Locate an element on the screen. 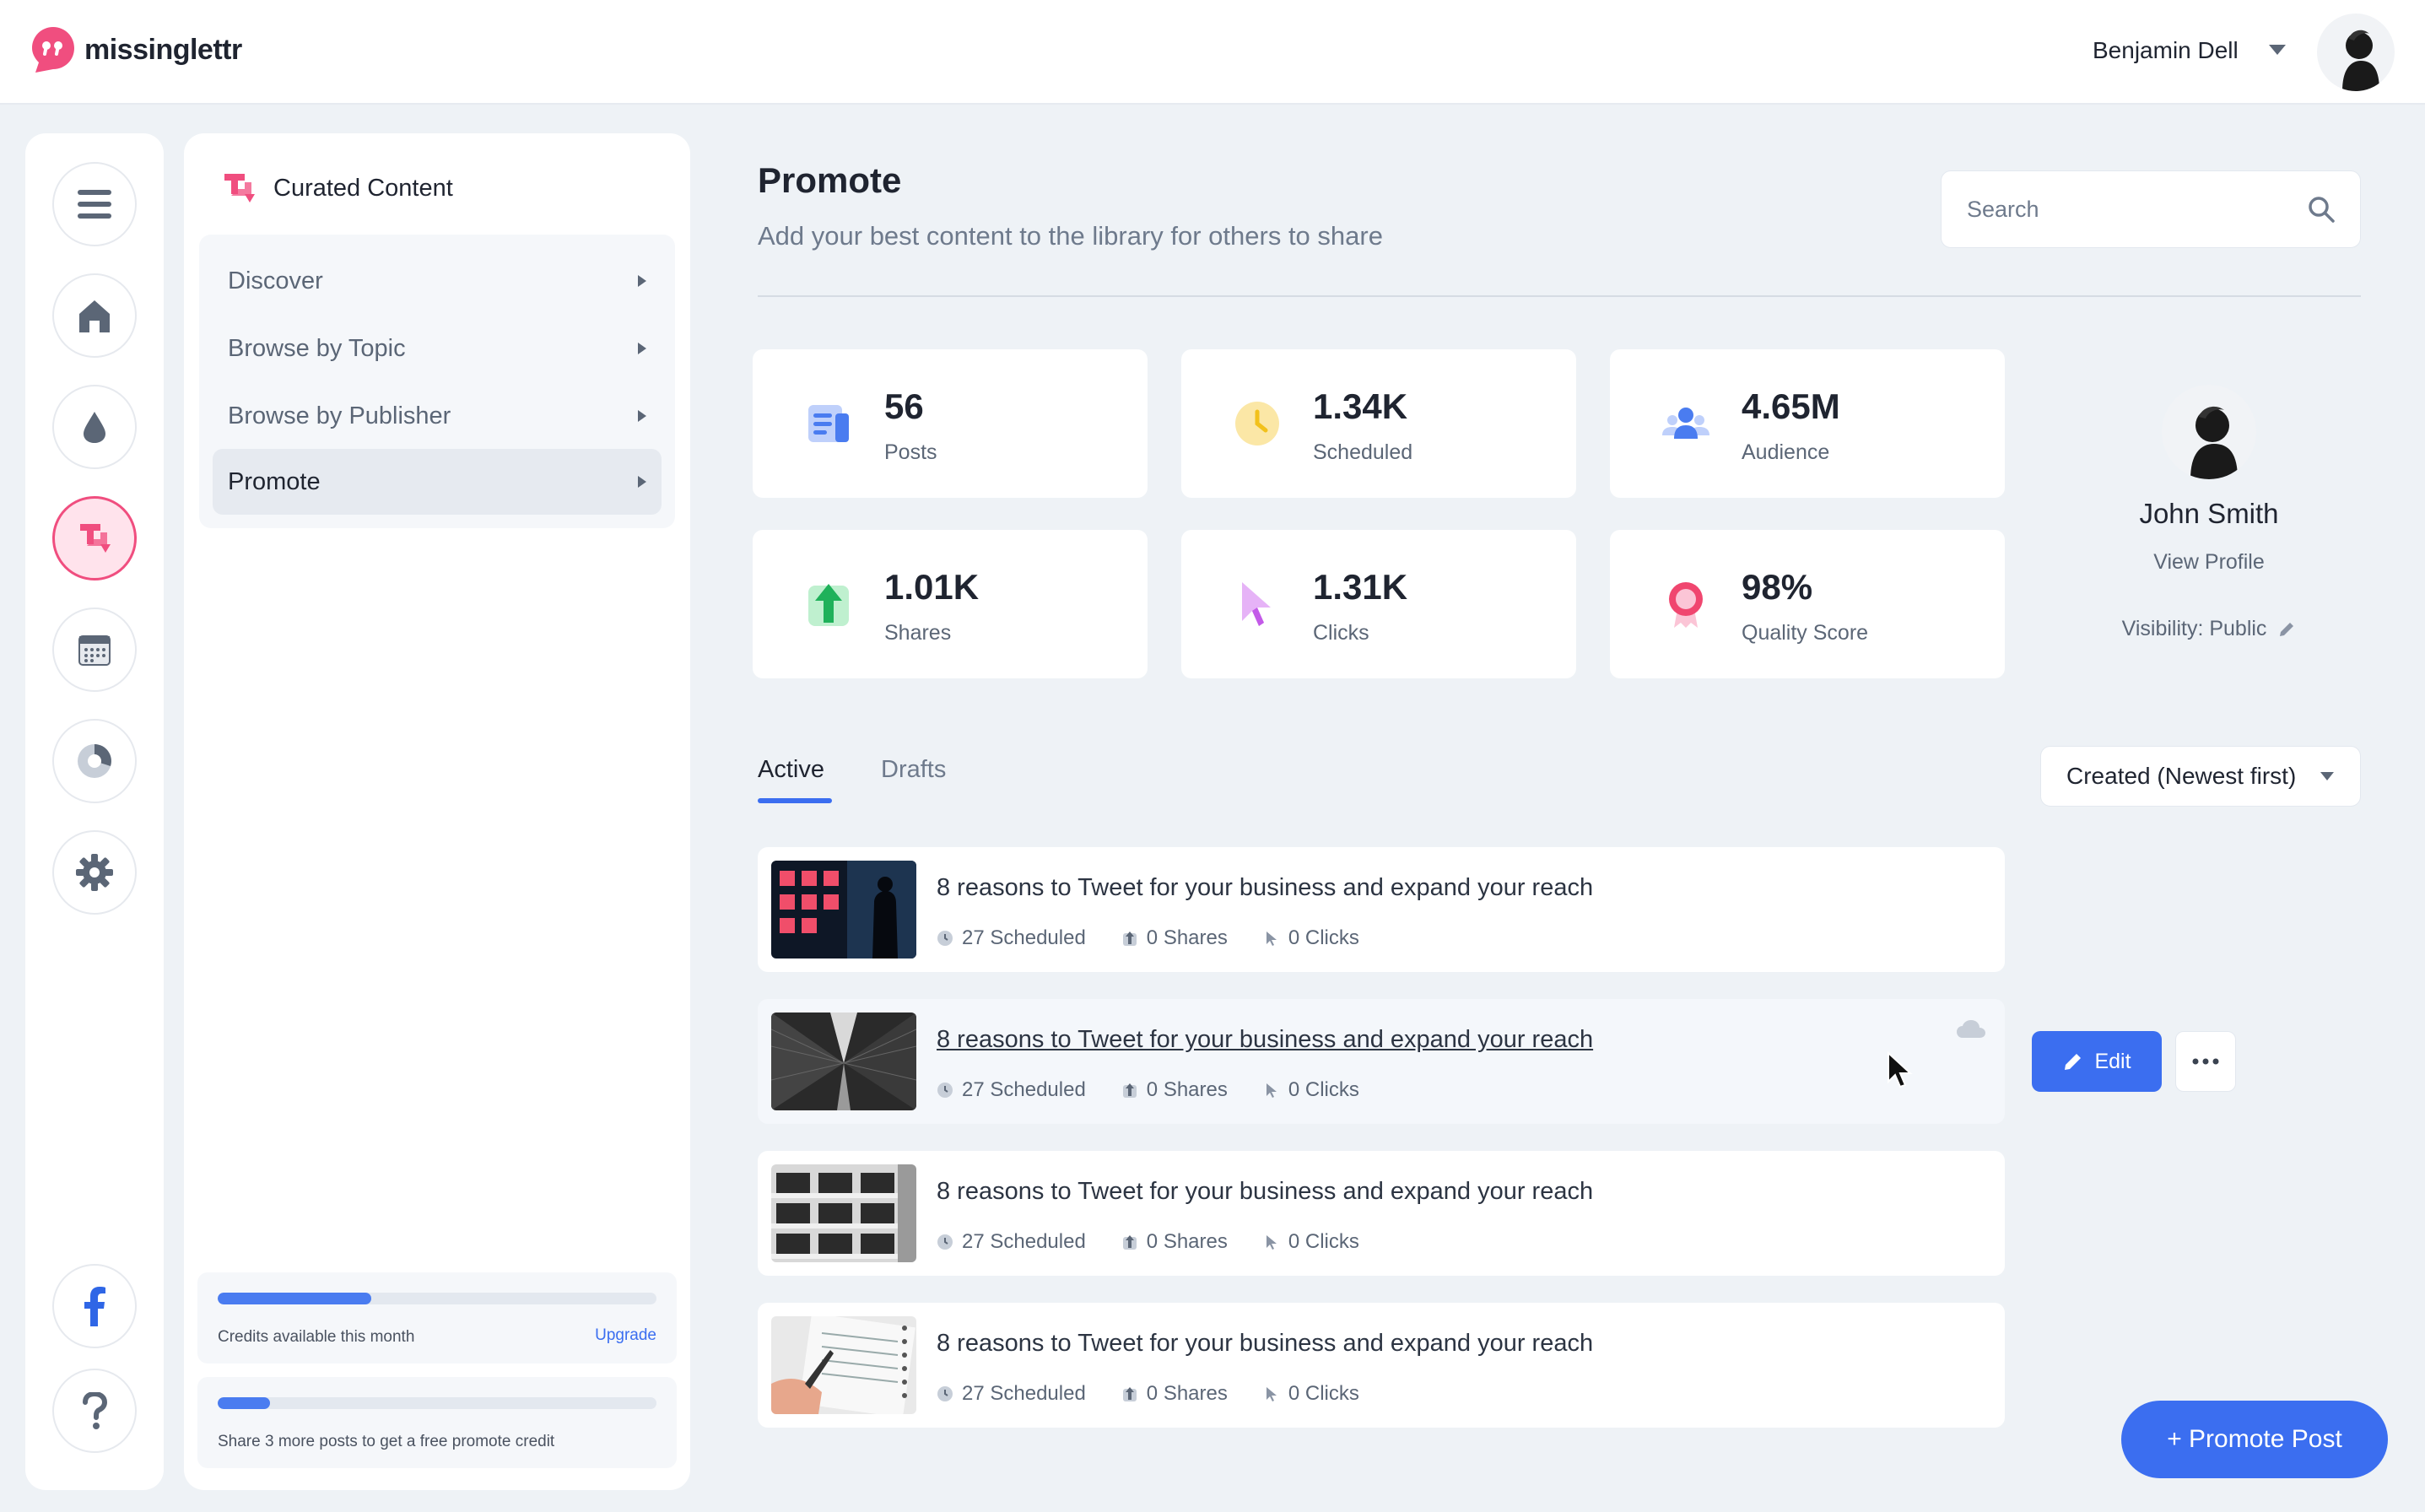  menu-item-label: Discover is located at coordinates (275, 280).